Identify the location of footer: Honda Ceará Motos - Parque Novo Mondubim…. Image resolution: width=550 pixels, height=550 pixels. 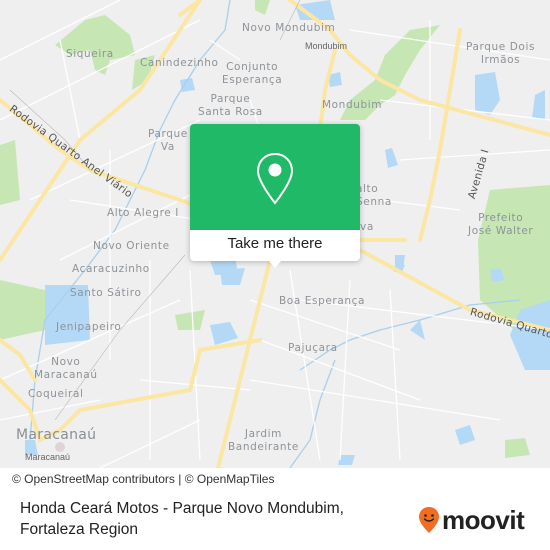
(275, 520).